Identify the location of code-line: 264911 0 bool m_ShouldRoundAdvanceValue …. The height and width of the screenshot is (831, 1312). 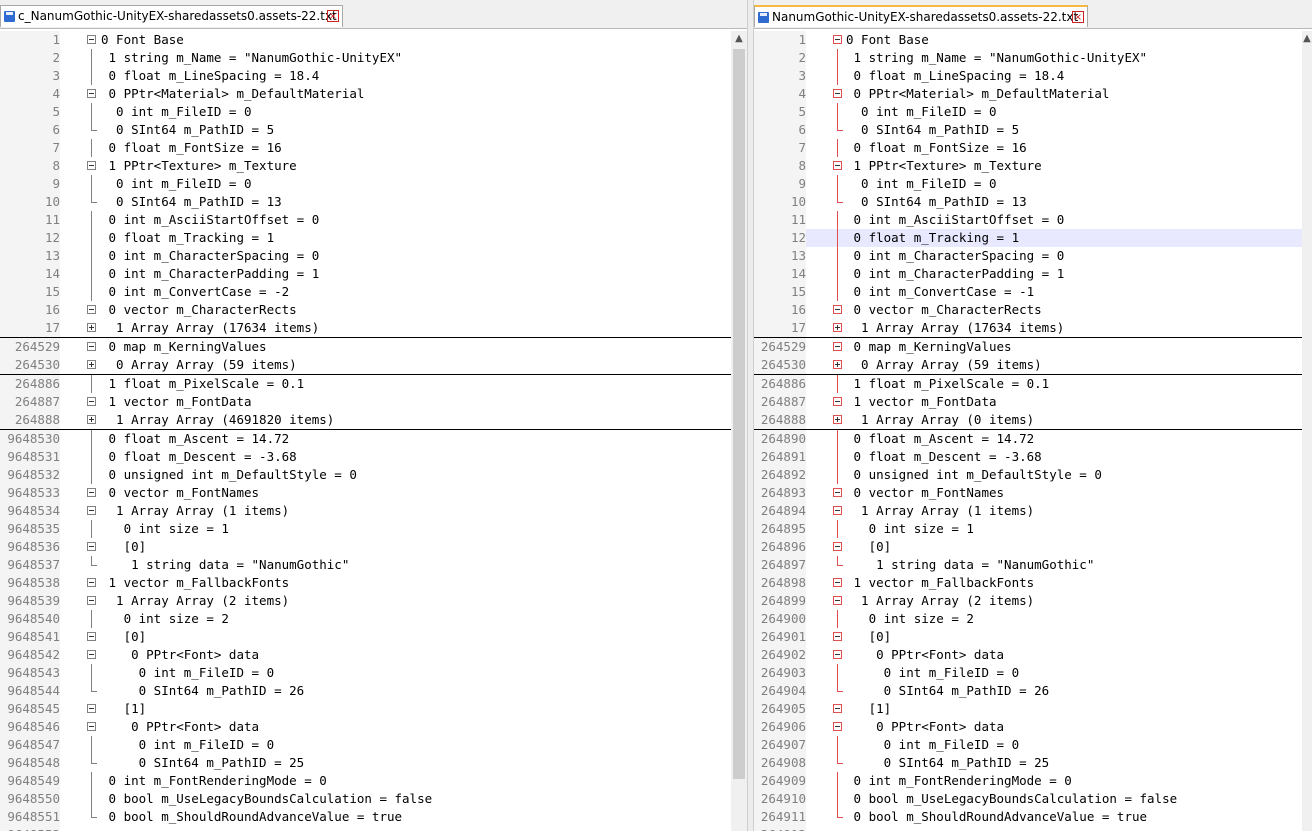
(1033, 817).